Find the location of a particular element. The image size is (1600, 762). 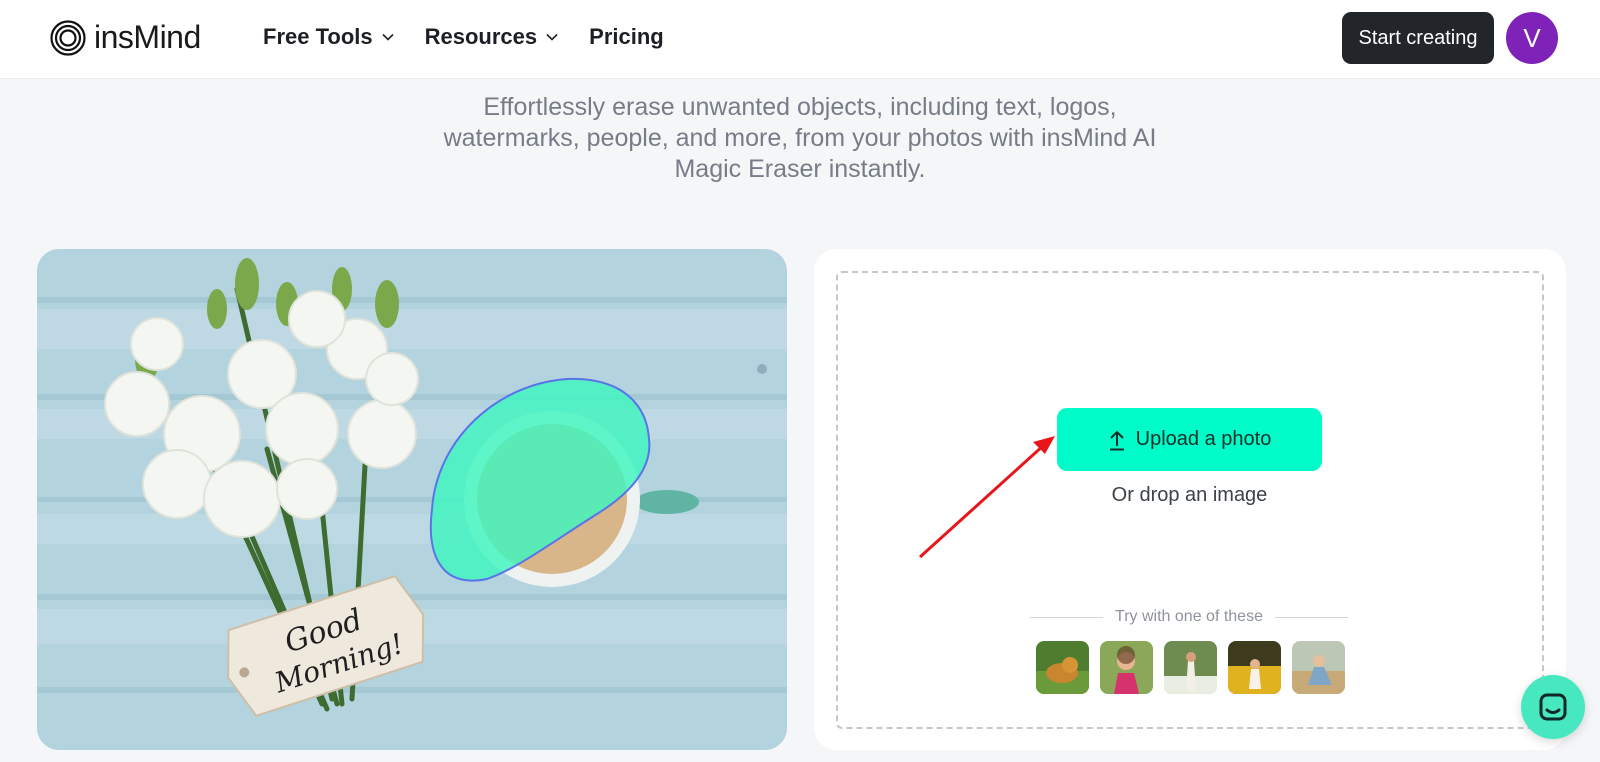

insmind-logo: insMind is located at coordinates (125, 37).